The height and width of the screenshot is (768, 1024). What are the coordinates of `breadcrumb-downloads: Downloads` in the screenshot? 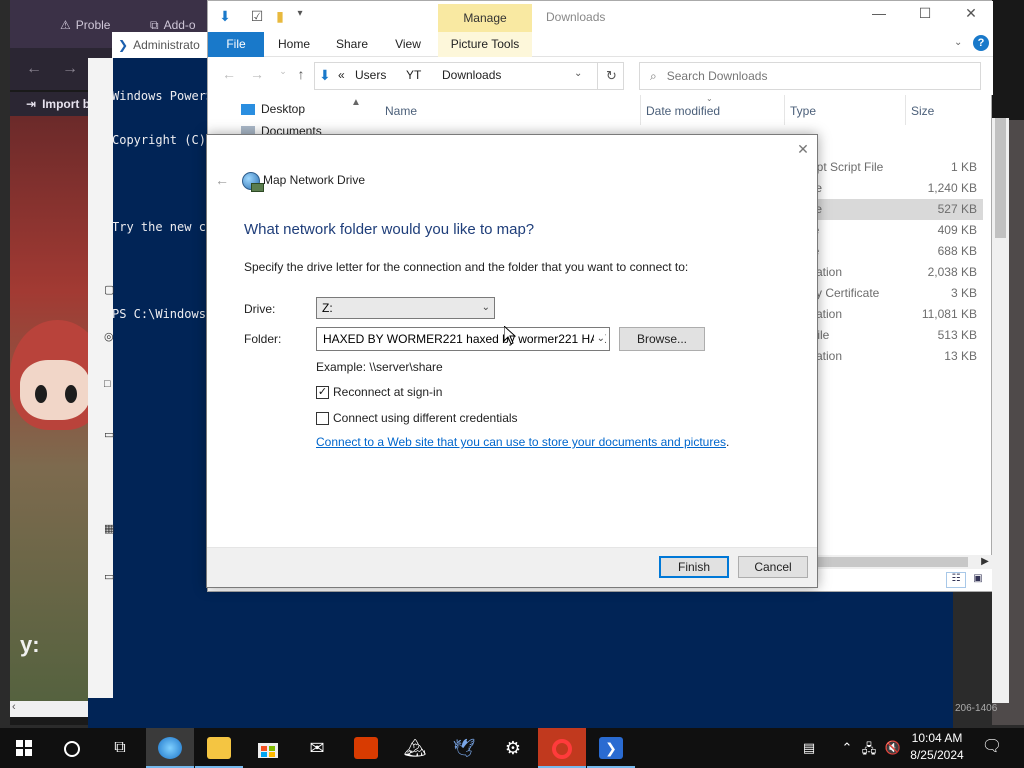 It's located at (471, 75).